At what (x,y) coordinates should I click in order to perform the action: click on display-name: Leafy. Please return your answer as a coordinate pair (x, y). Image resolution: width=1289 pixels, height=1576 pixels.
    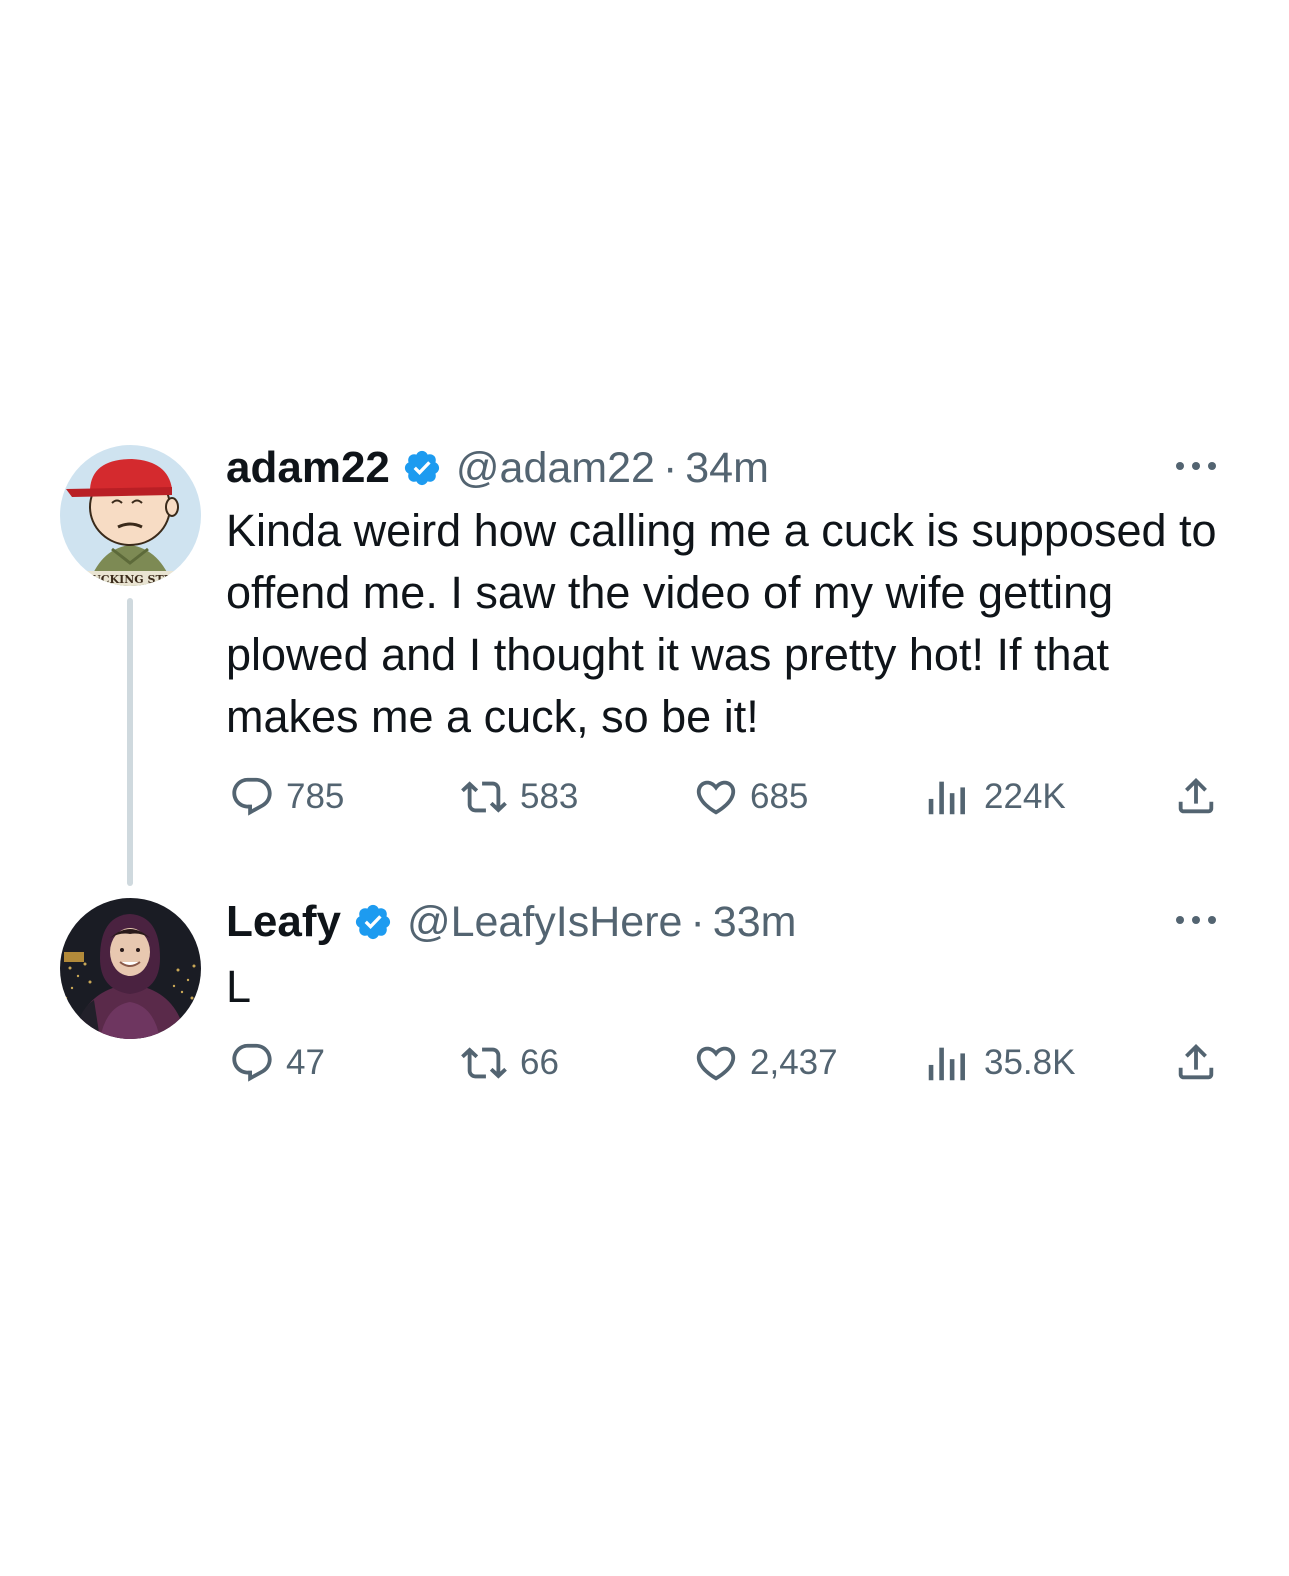
    Looking at the image, I should click on (283, 922).